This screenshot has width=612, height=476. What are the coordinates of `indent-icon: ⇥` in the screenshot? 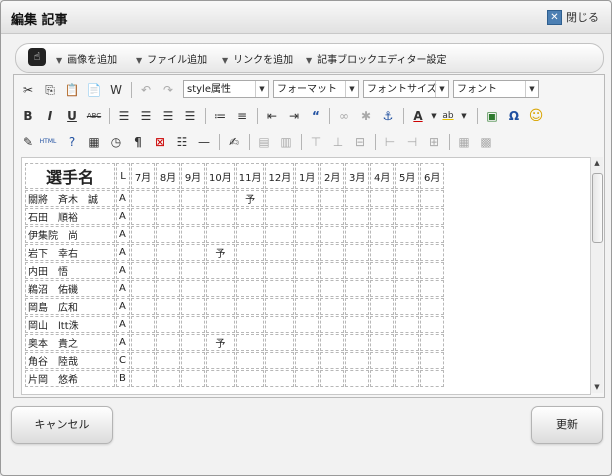 It's located at (294, 116).